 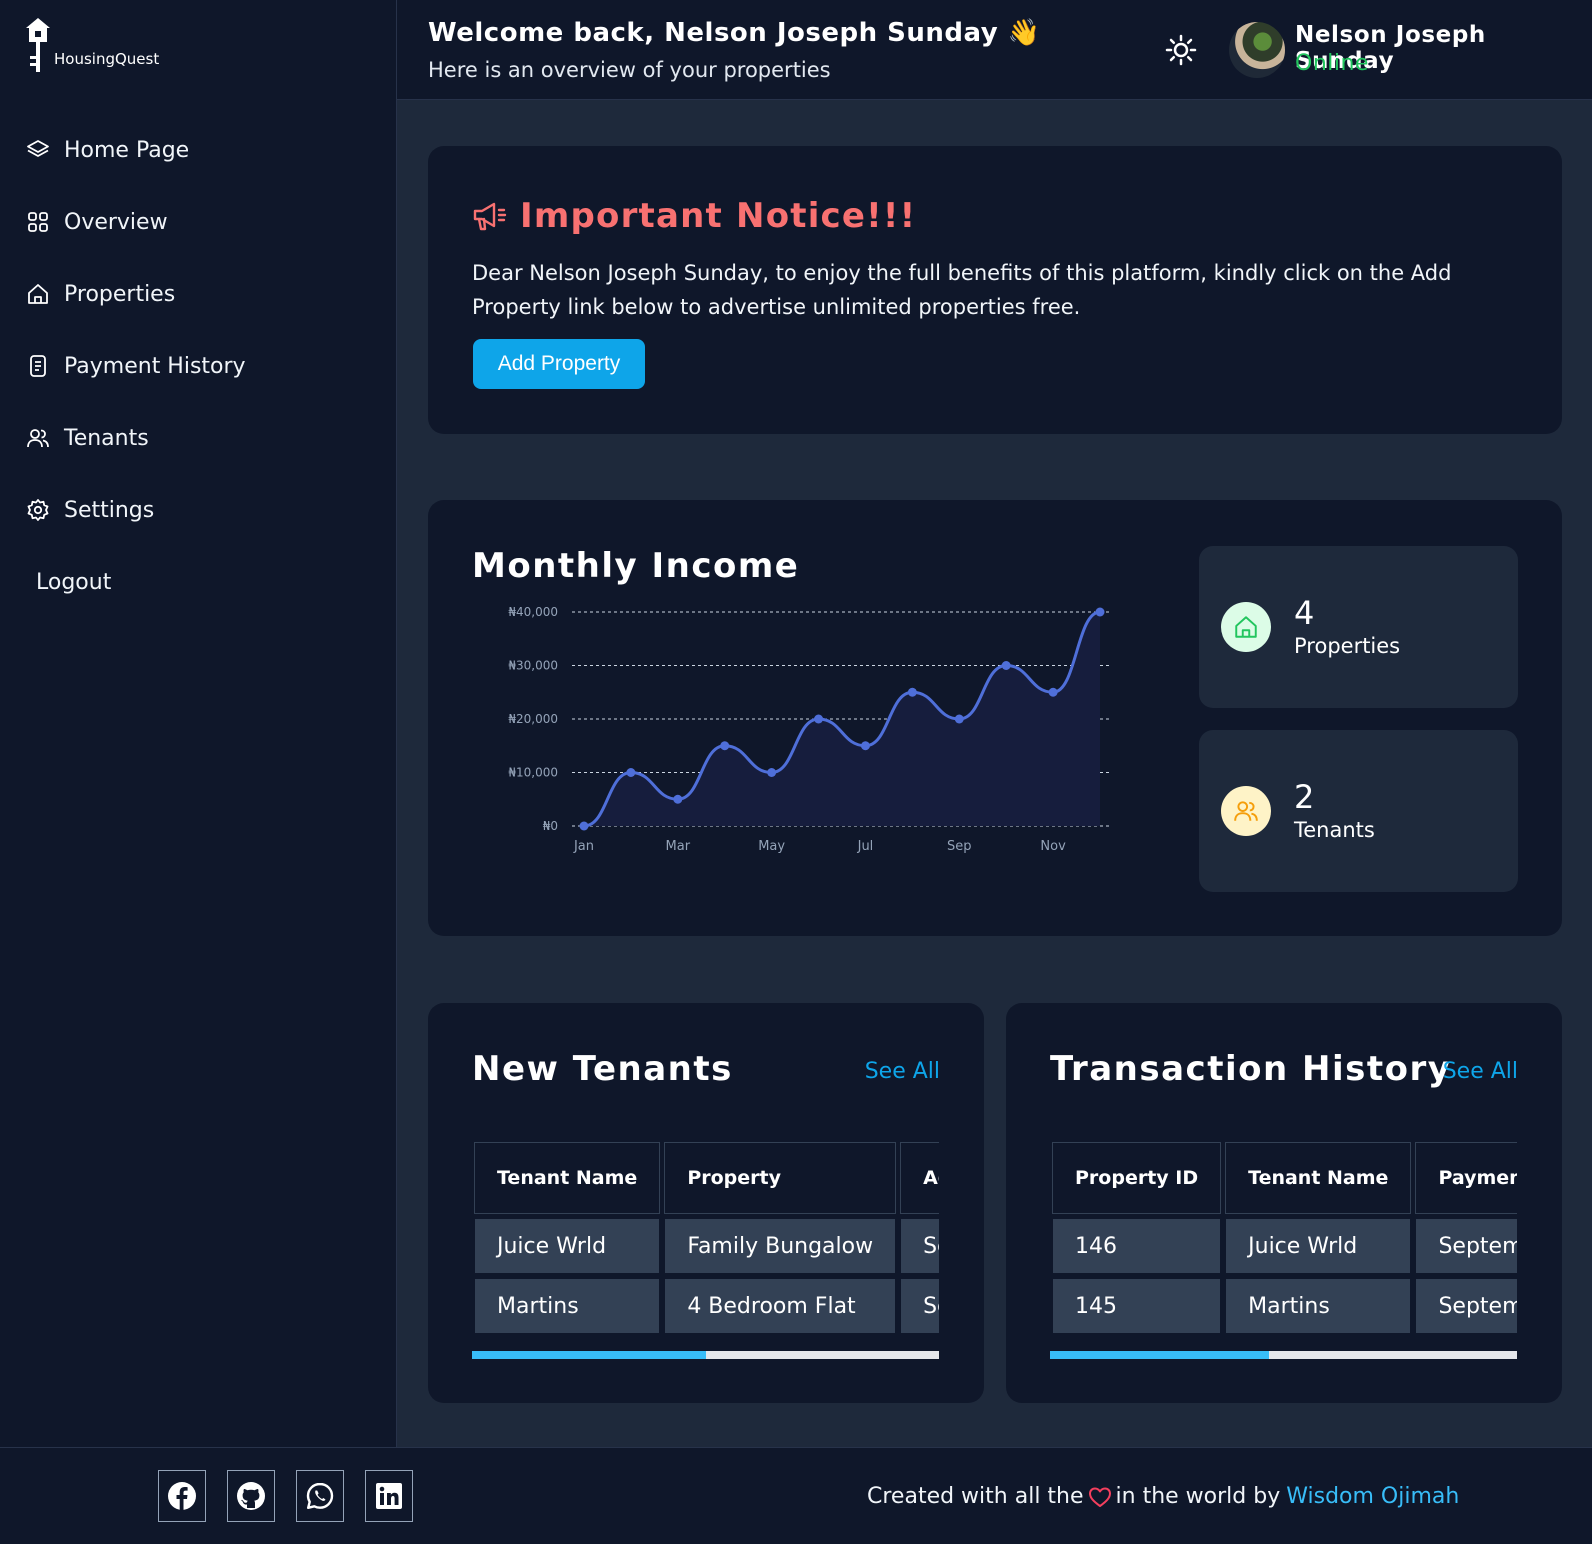 What do you see at coordinates (780, 1178) in the screenshot?
I see `column-header: Property` at bounding box center [780, 1178].